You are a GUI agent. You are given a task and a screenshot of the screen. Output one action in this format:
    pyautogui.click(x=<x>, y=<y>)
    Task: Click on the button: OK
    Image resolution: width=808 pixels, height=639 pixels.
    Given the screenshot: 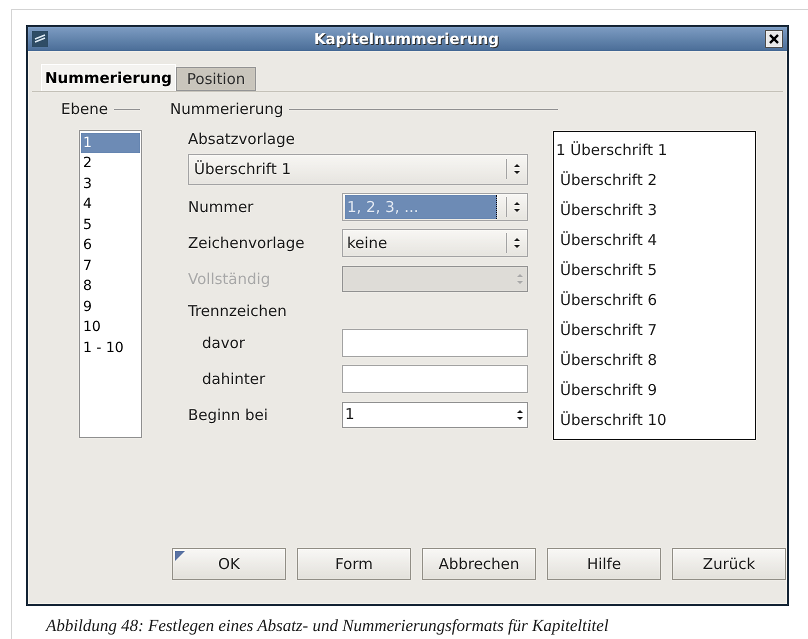 What is the action you would take?
    pyautogui.click(x=229, y=564)
    